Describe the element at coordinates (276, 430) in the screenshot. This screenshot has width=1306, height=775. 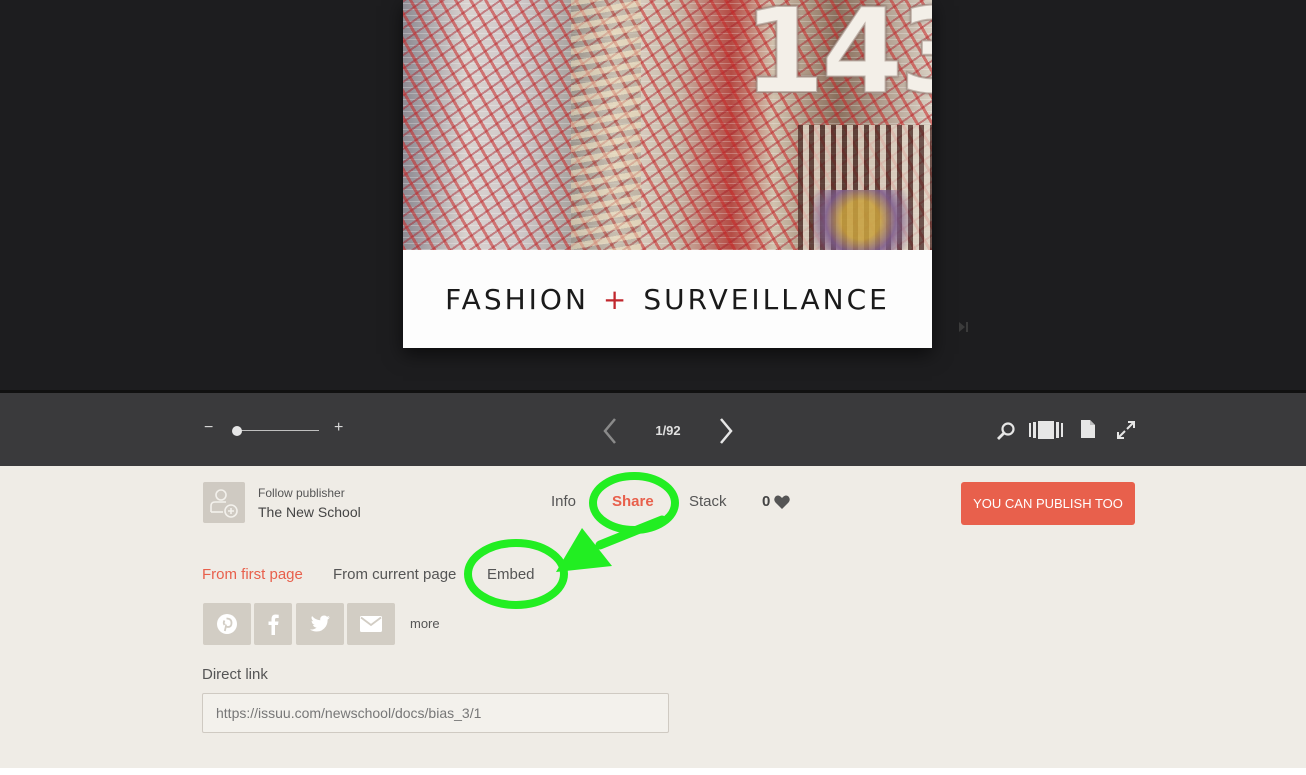
I see `zoom-slider-track` at that location.